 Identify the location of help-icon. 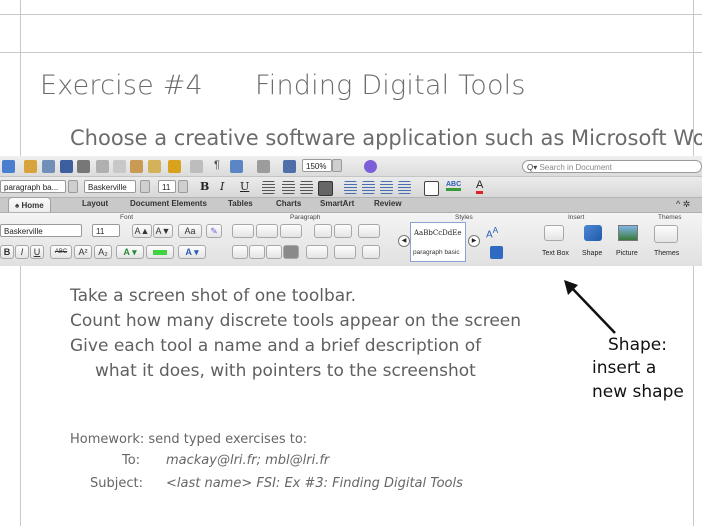
(370, 166).